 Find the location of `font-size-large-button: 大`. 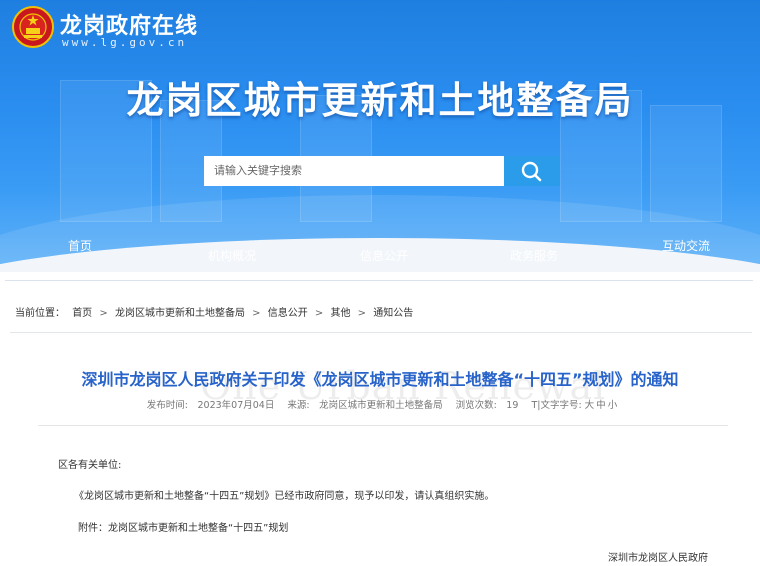

font-size-large-button: 大 is located at coordinates (590, 405).